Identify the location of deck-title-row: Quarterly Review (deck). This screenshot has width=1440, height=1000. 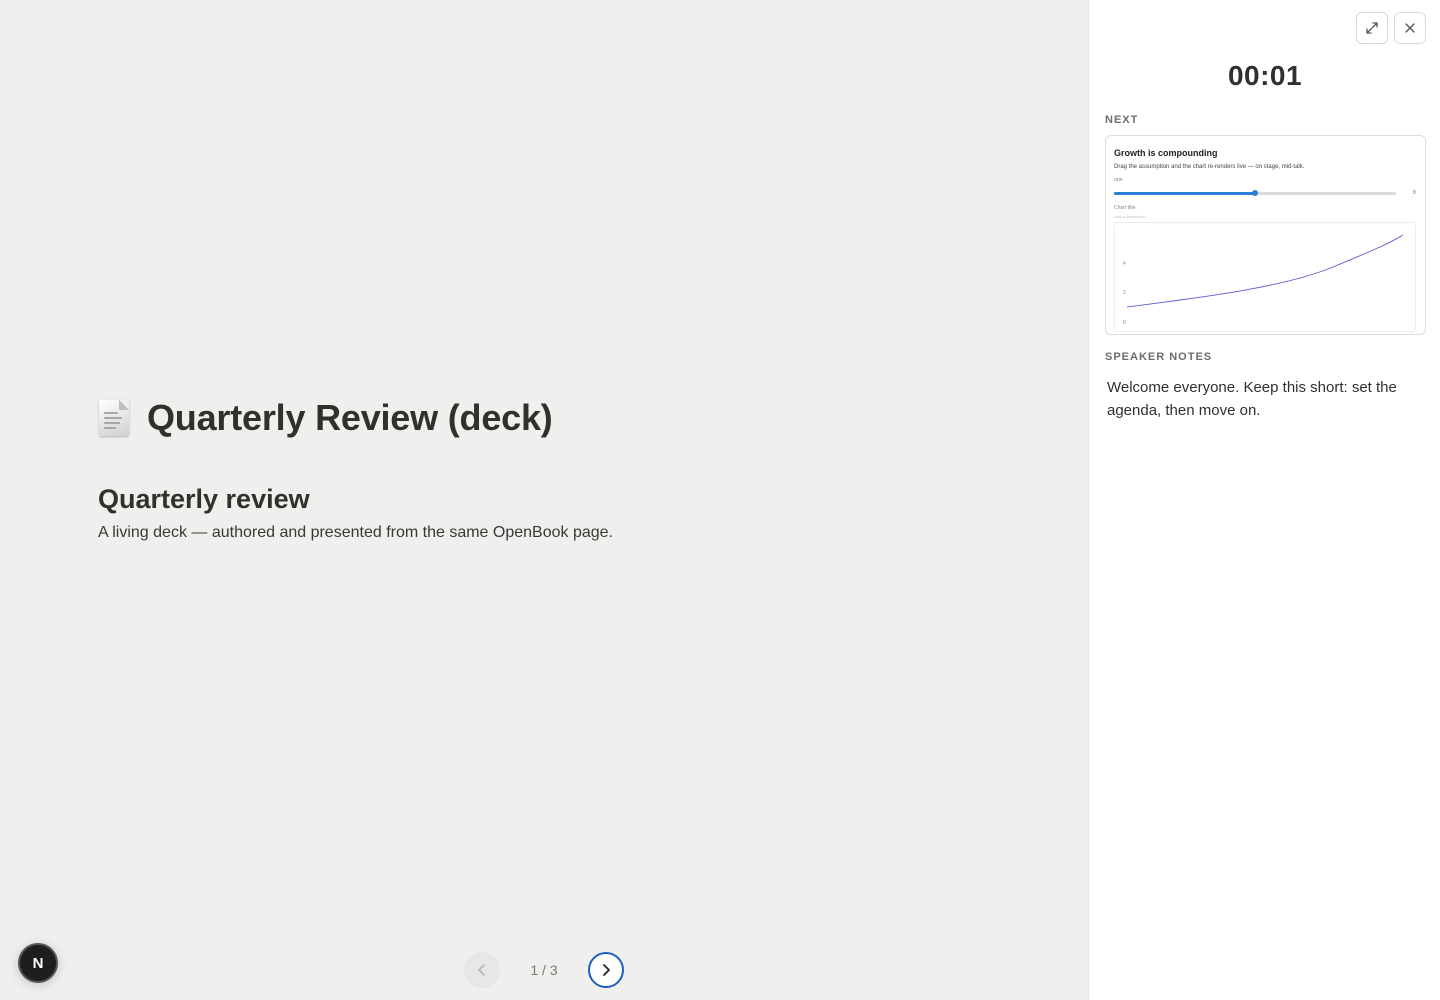
(325, 418).